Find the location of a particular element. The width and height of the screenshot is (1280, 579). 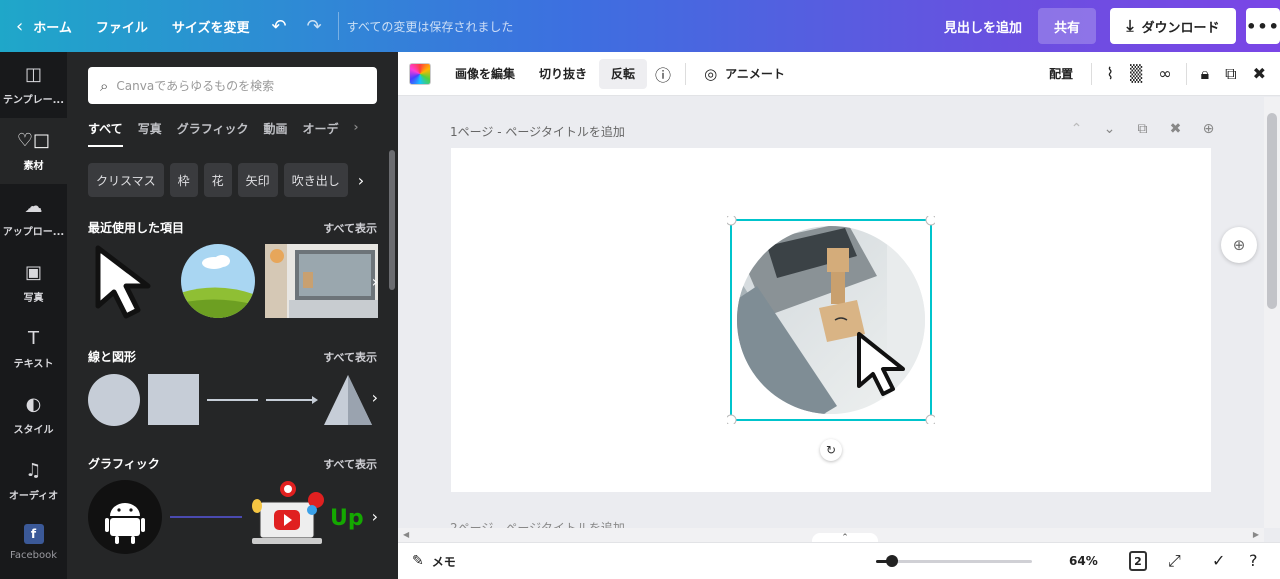

zoom-slider-knob is located at coordinates (892, 561).